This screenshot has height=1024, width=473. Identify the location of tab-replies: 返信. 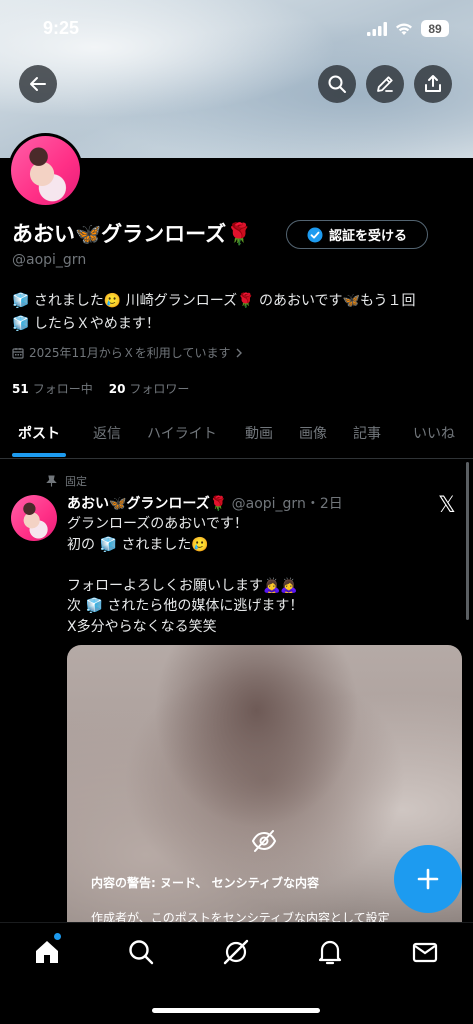
(107, 433).